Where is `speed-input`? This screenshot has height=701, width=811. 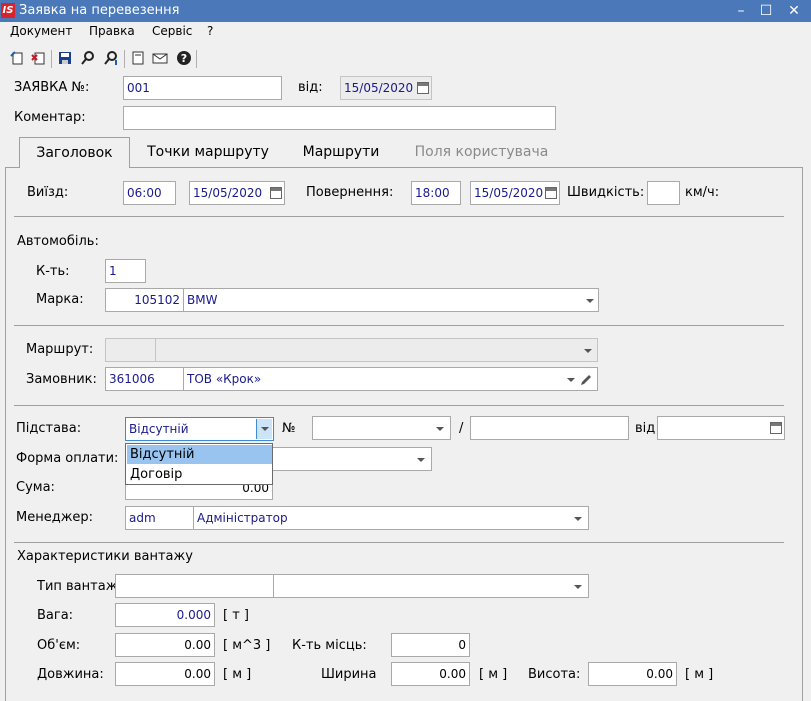 speed-input is located at coordinates (663, 193).